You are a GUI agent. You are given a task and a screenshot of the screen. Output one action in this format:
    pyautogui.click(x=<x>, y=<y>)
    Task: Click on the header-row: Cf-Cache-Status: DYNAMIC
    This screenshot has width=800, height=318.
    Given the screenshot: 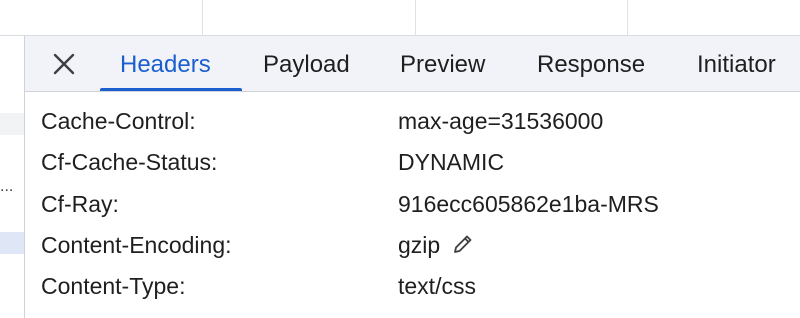 What is the action you would take?
    pyautogui.click(x=412, y=161)
    